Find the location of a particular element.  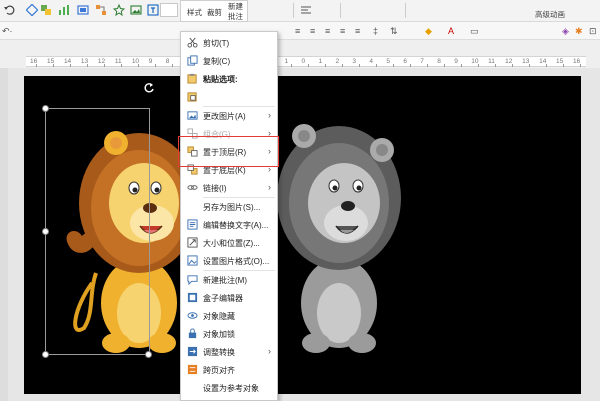

align-left-icon is located at coordinates (306, 10).